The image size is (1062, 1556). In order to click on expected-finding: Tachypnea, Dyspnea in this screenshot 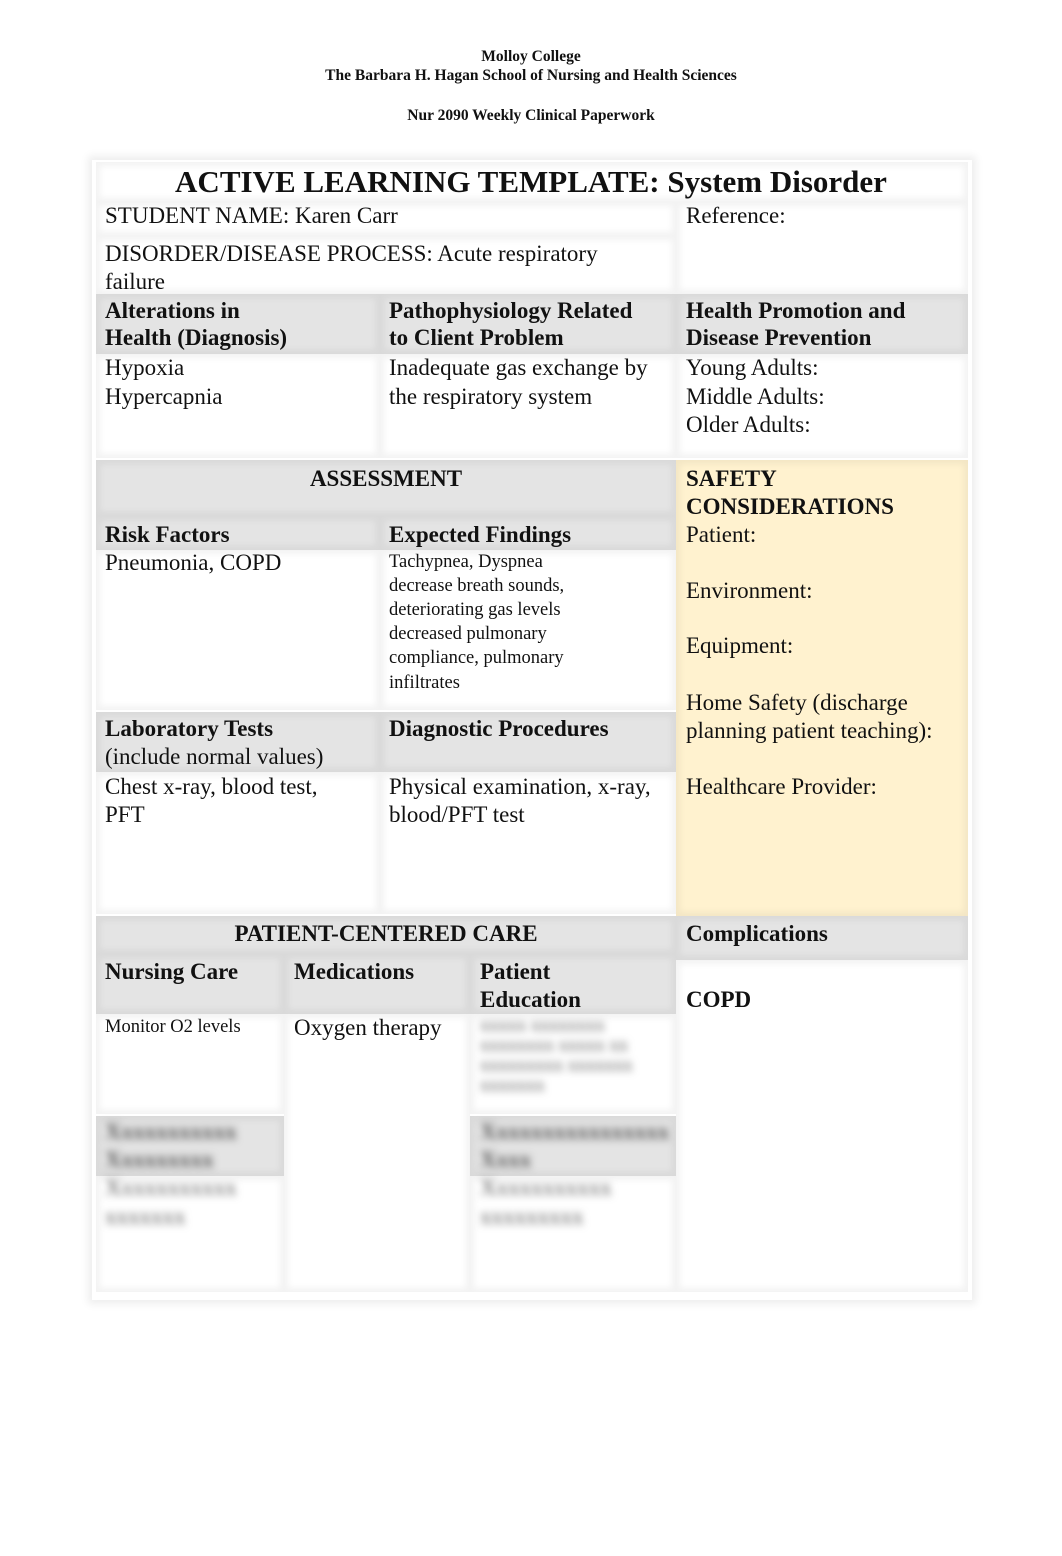, I will do `click(466, 562)`.